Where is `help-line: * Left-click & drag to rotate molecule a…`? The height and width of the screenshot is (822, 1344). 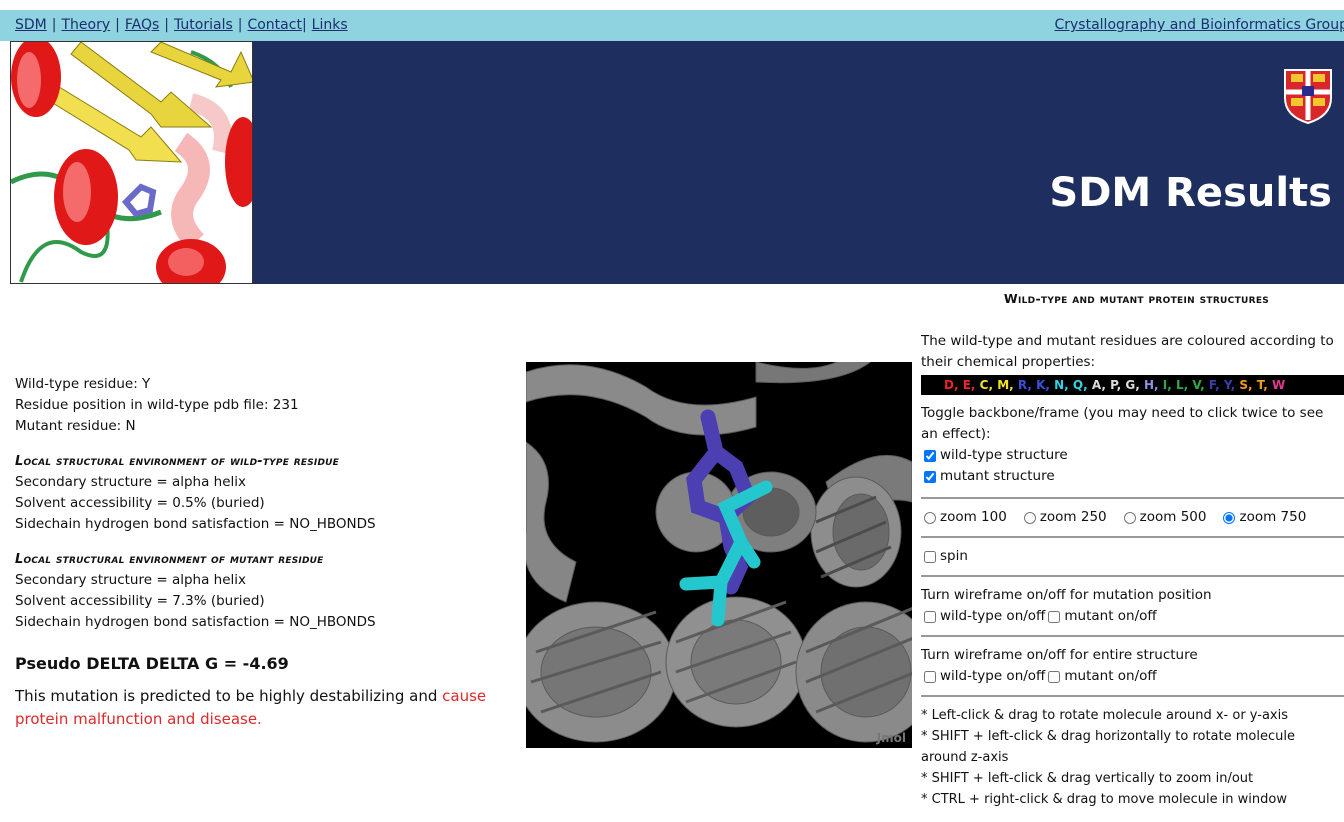
help-line: * Left-click & drag to rotate molecule a… is located at coordinates (1105, 715).